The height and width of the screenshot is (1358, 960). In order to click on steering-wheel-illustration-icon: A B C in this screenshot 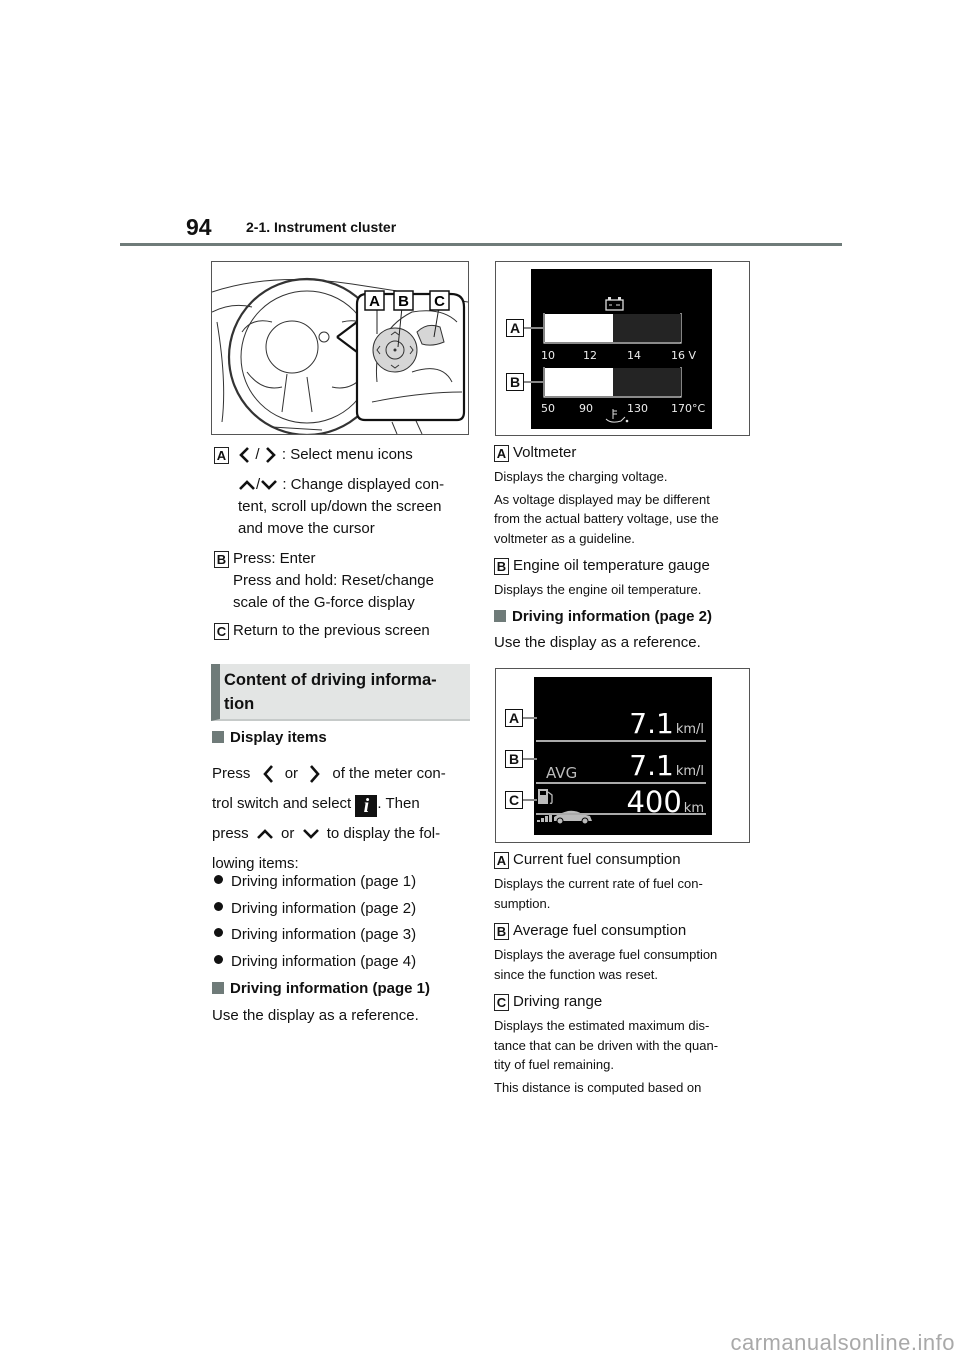, I will do `click(340, 357)`.